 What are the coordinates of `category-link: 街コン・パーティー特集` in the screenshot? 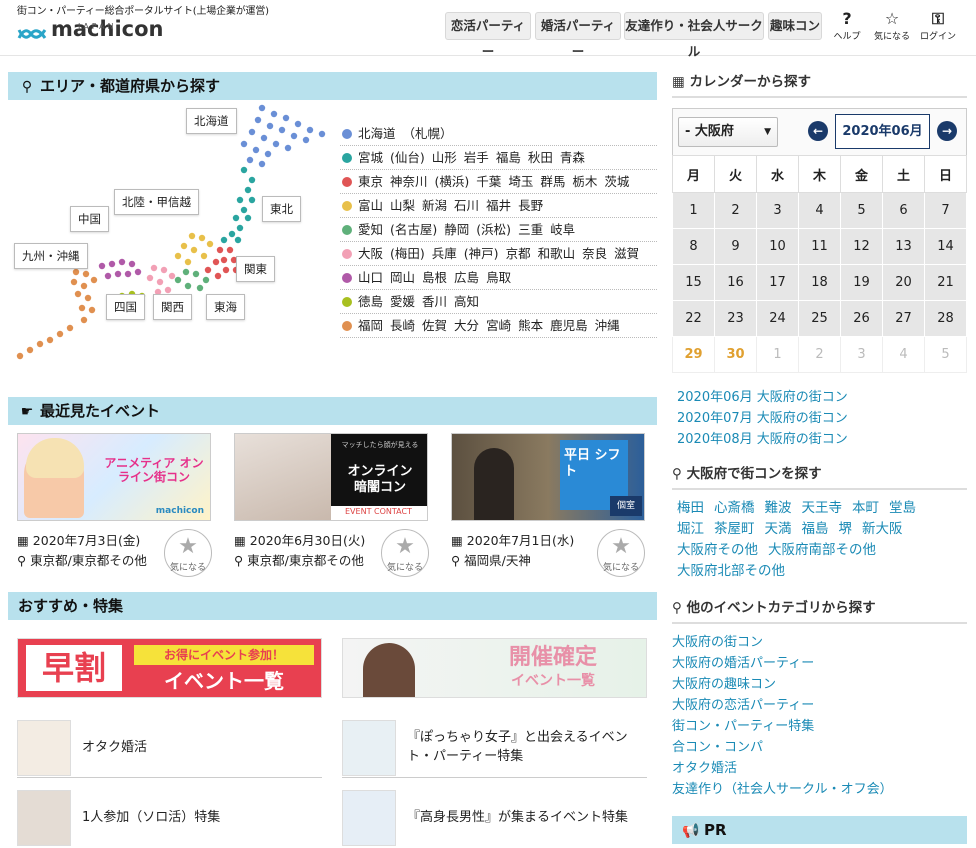 It's located at (782, 726).